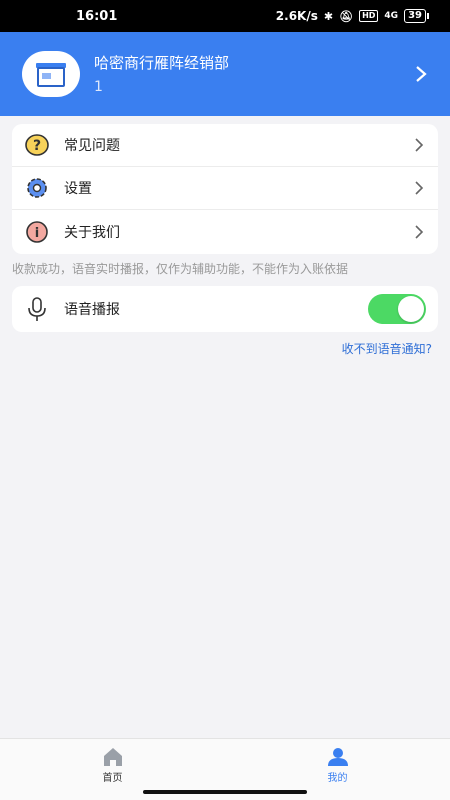  Describe the element at coordinates (328, 16) in the screenshot. I see `bluetooth-icon: ✱` at that location.